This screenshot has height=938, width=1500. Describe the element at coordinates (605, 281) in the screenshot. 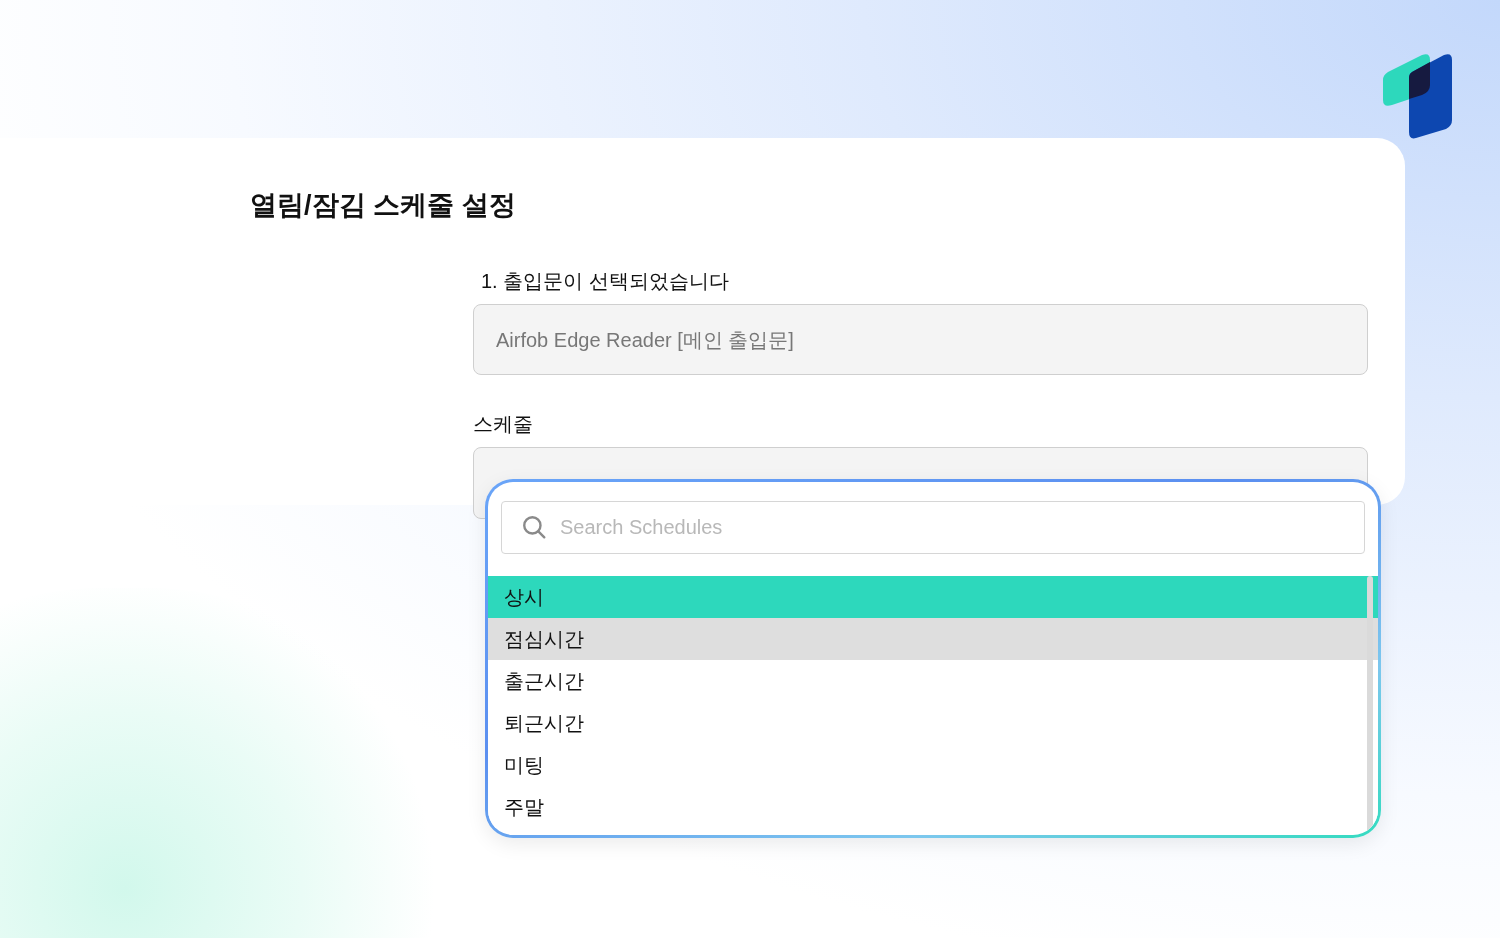

I see `field-label: 1. 출입문이 선택되었습니다` at that location.